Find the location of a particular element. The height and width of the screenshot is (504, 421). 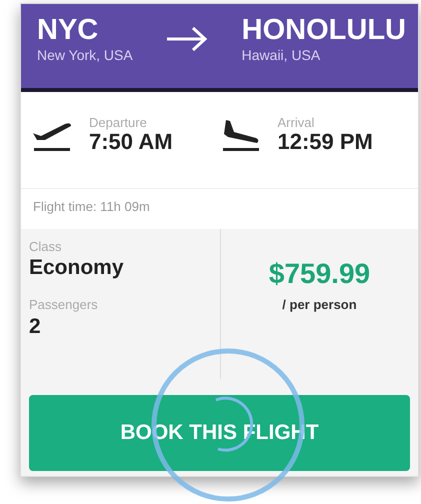

detail-value: 2 is located at coordinates (35, 326).